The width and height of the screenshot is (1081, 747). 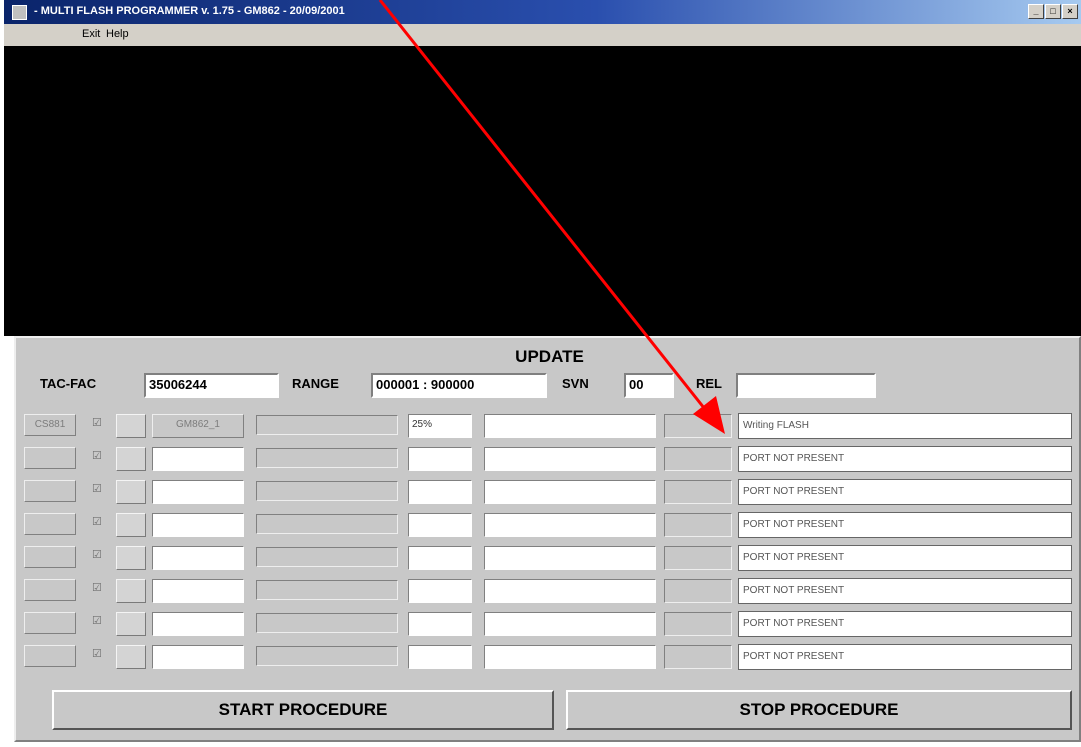 What do you see at coordinates (440, 426) in the screenshot?
I see `percent-field: 25%` at bounding box center [440, 426].